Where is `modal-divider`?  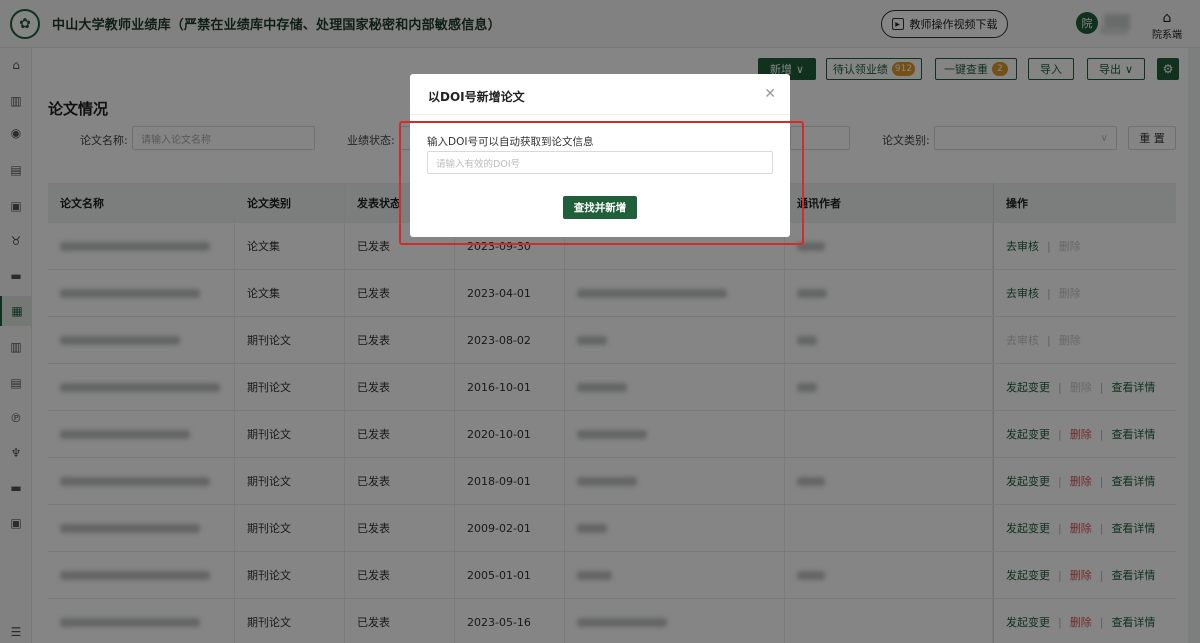
modal-divider is located at coordinates (600, 114).